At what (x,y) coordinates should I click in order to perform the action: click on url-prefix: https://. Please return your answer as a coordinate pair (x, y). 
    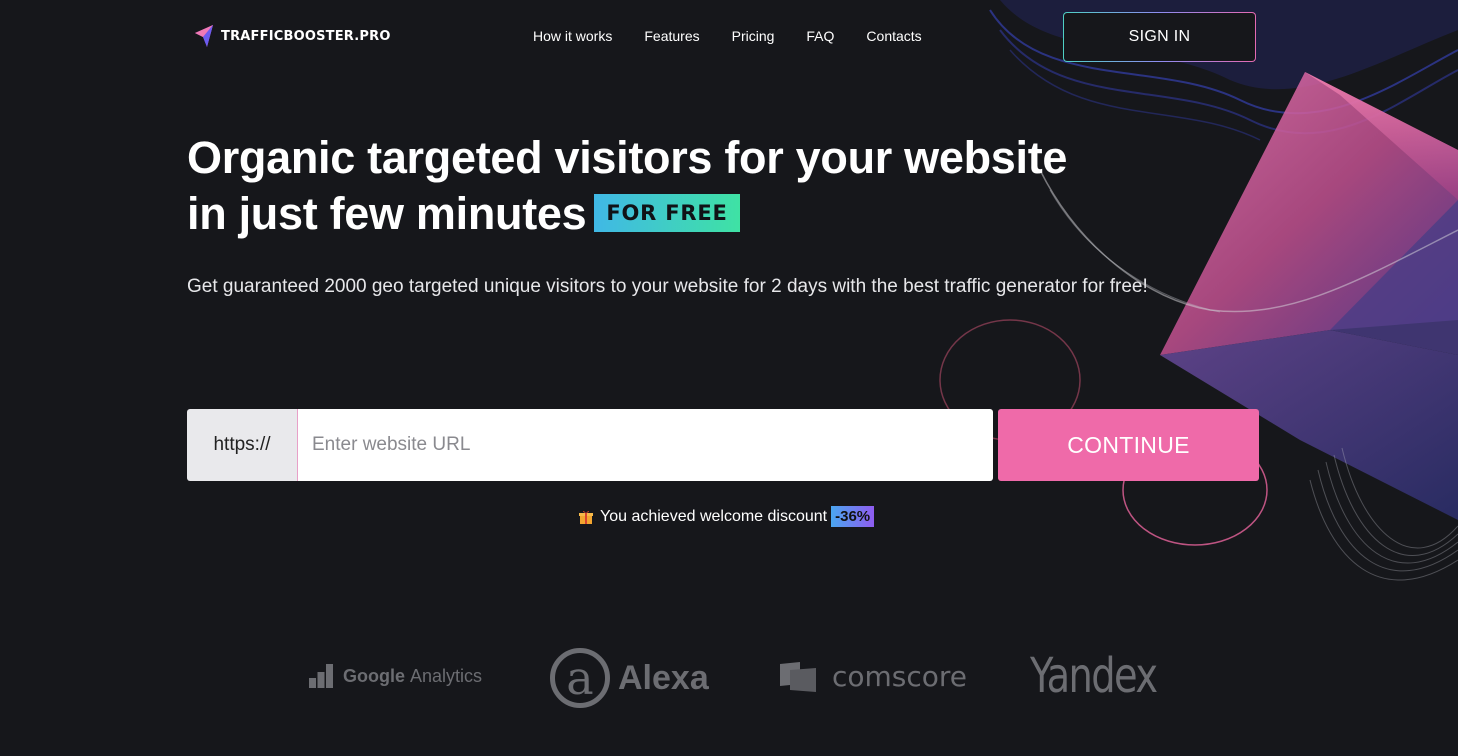
    Looking at the image, I should click on (242, 445).